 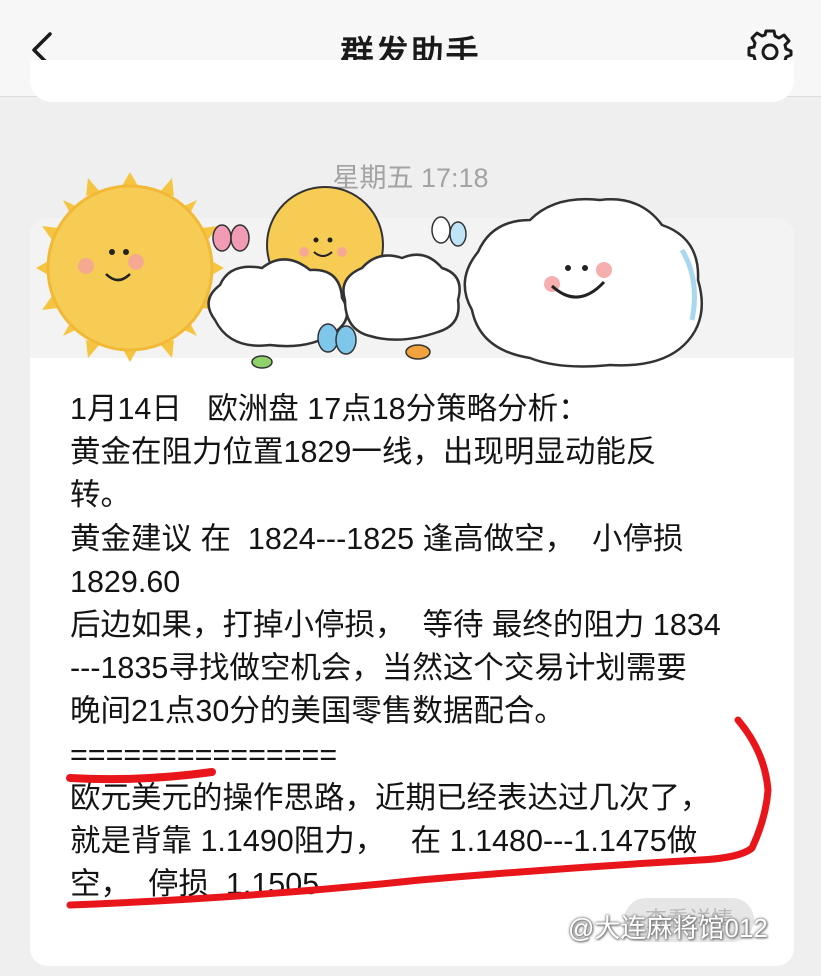 What do you see at coordinates (130, 267) in the screenshot?
I see `sun-icon` at bounding box center [130, 267].